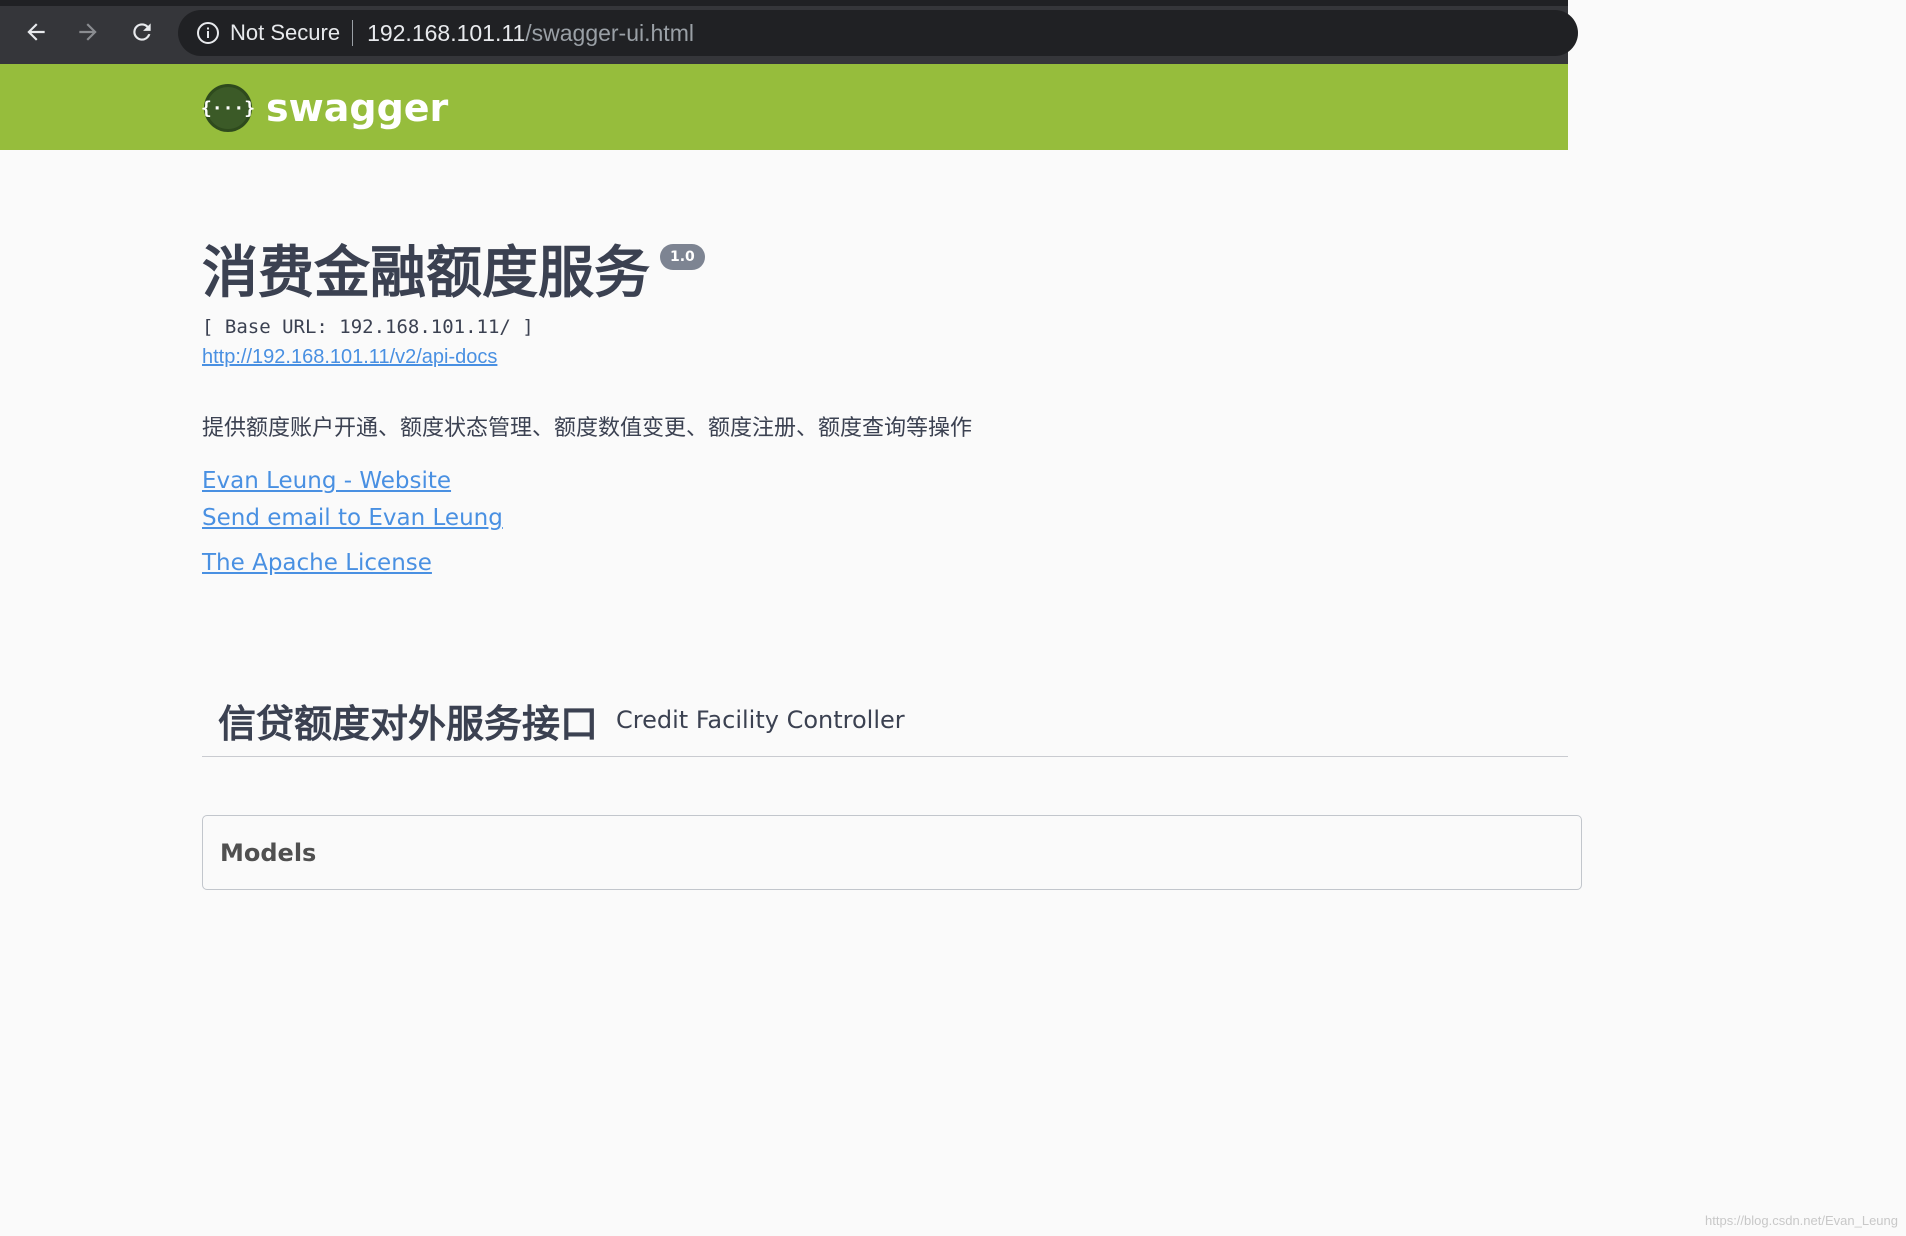 The height and width of the screenshot is (1236, 1906). Describe the element at coordinates (349, 357) in the screenshot. I see `api-docs-link: http://192.168.101.11/v2/api-docs` at that location.